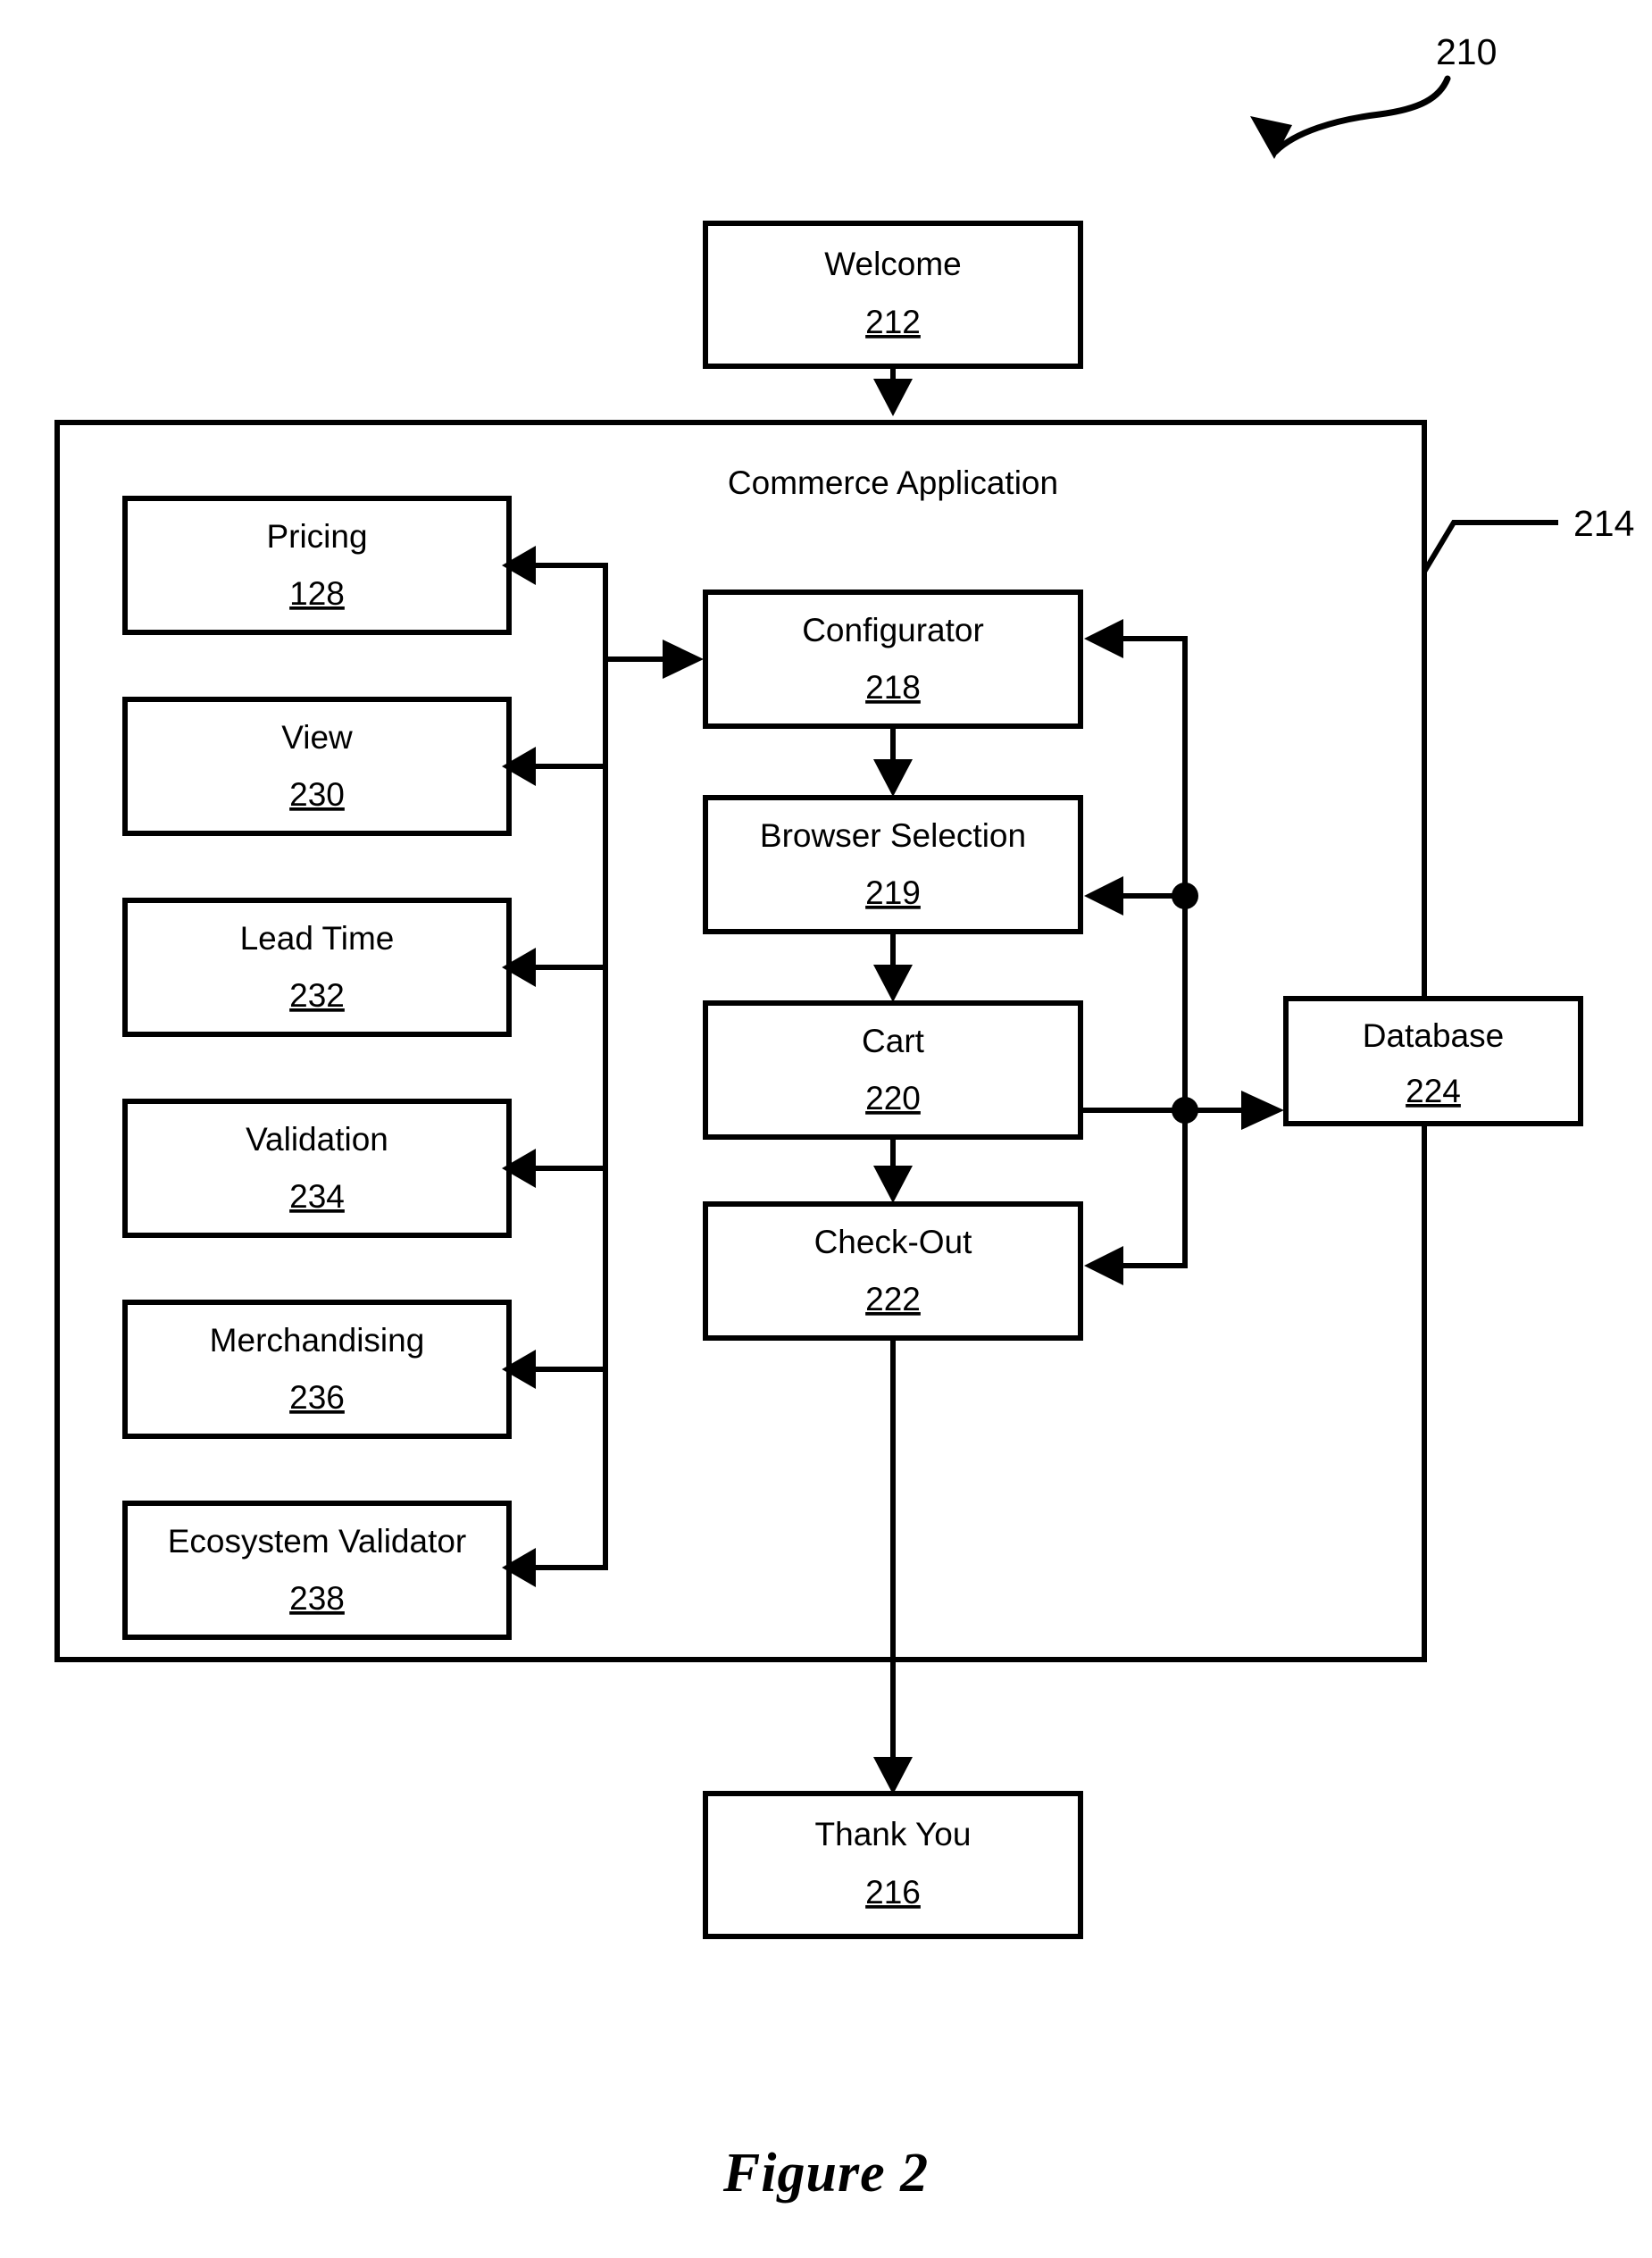 Image resolution: width=1652 pixels, height=2258 pixels. Describe the element at coordinates (1490, 547) in the screenshot. I see `callout-214-leader` at that location.